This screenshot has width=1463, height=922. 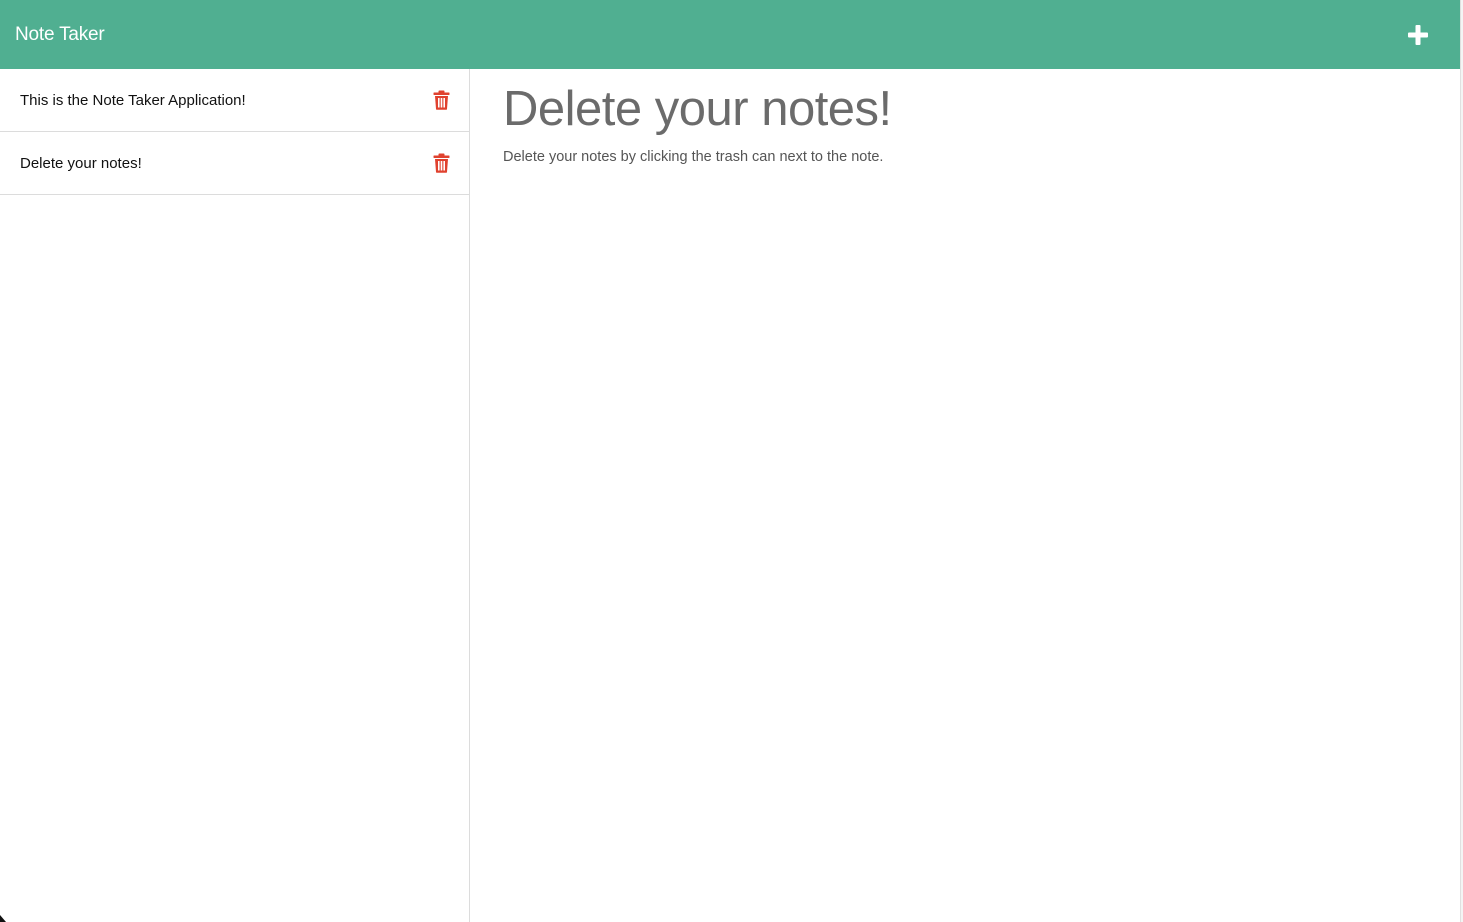 I want to click on note-item-title: Delete your notes!, so click(x=81, y=163).